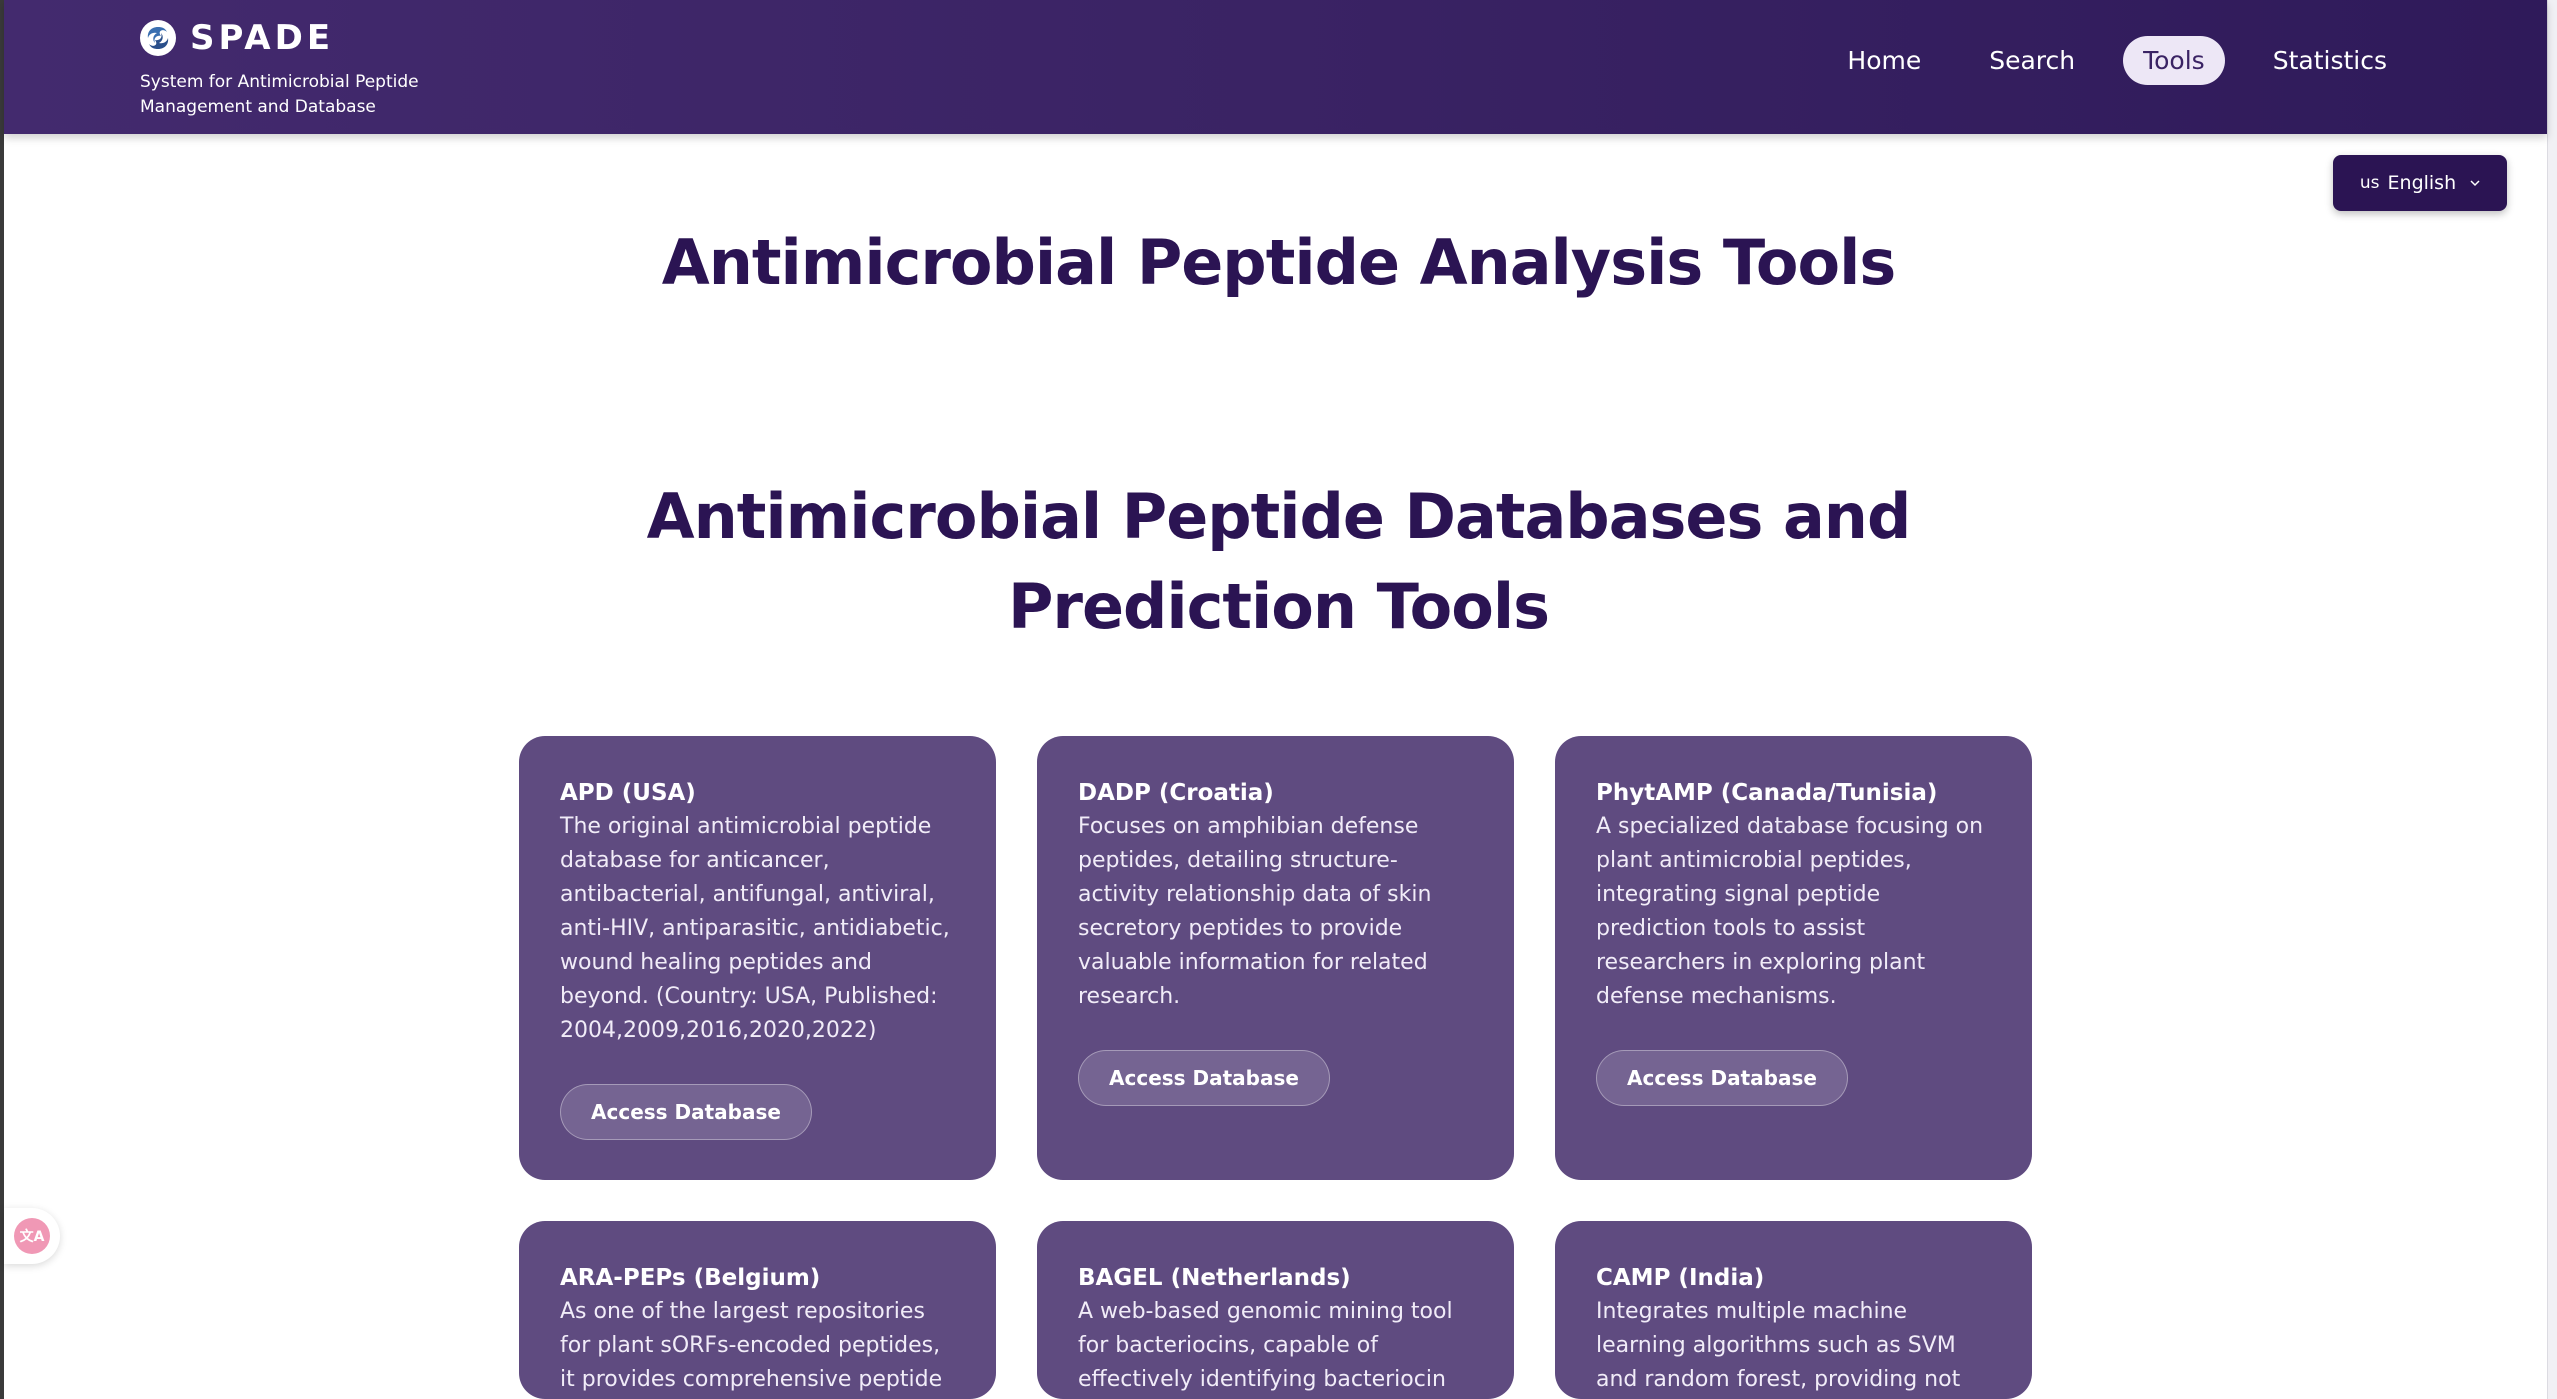  I want to click on nav-statistics: Statistics, so click(2330, 60).